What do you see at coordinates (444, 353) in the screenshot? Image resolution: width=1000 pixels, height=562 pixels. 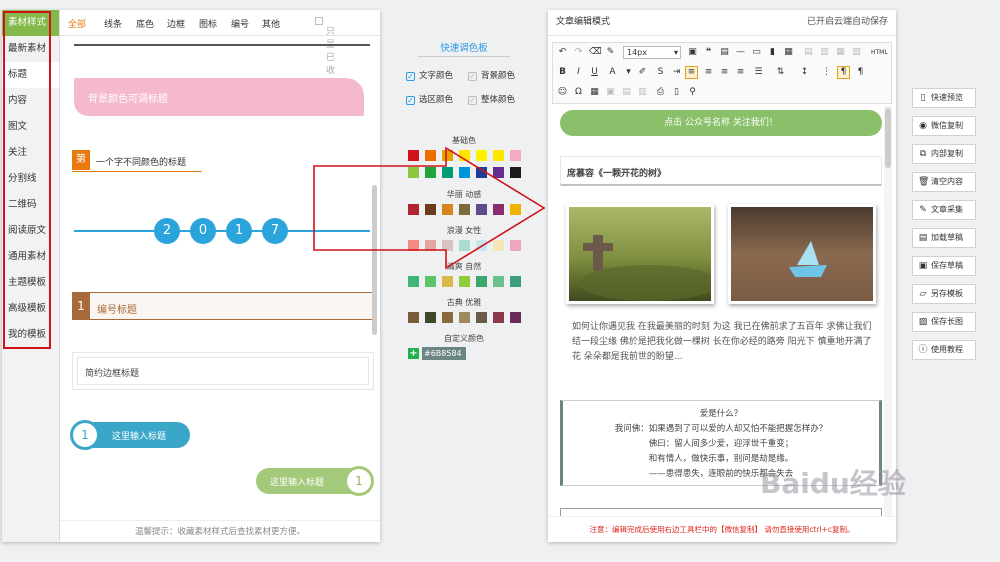 I see `custom-color-value: #6B8584` at bounding box center [444, 353].